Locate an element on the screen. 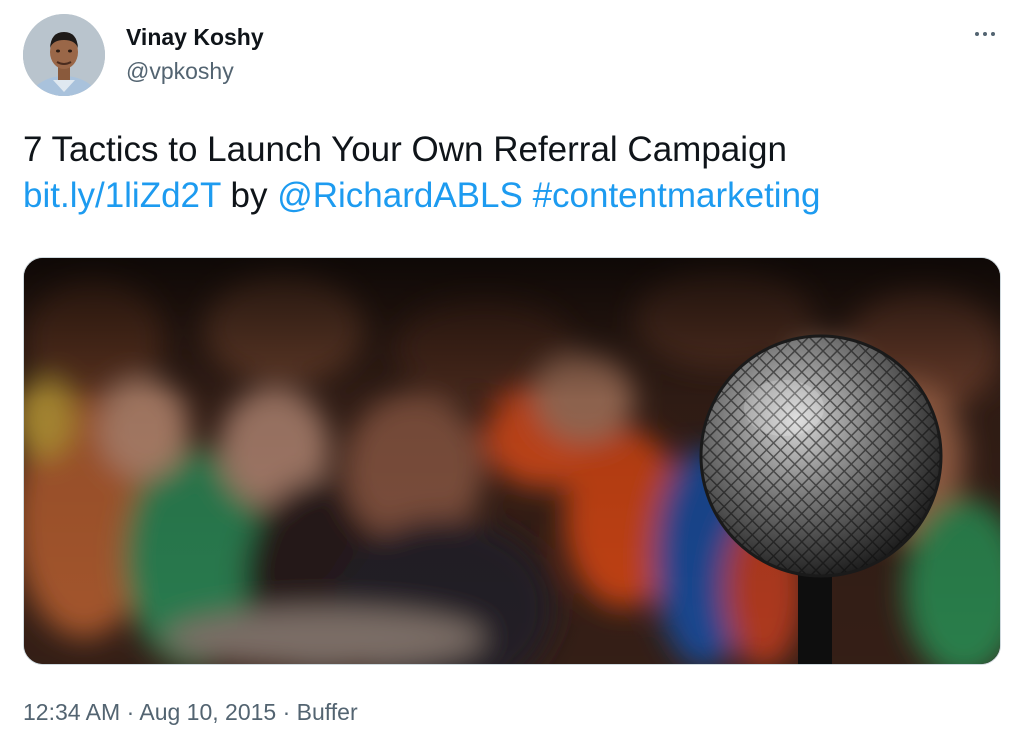  more-options-button is located at coordinates (985, 34).